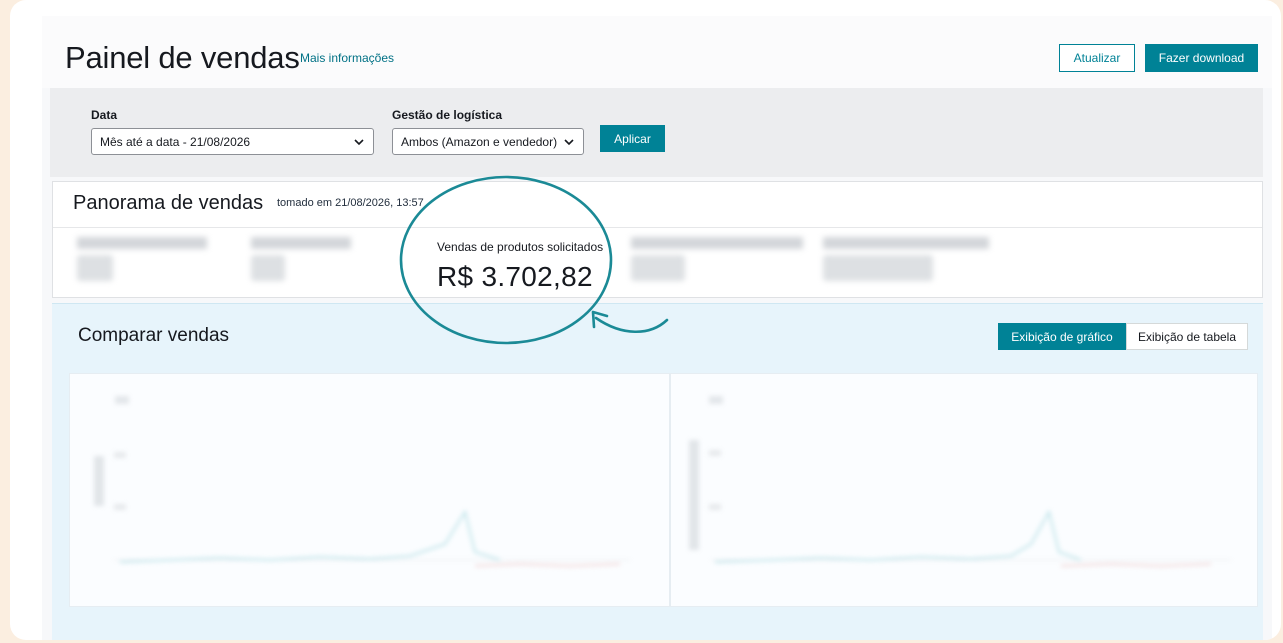  I want to click on date-filter-label: Data, so click(104, 115).